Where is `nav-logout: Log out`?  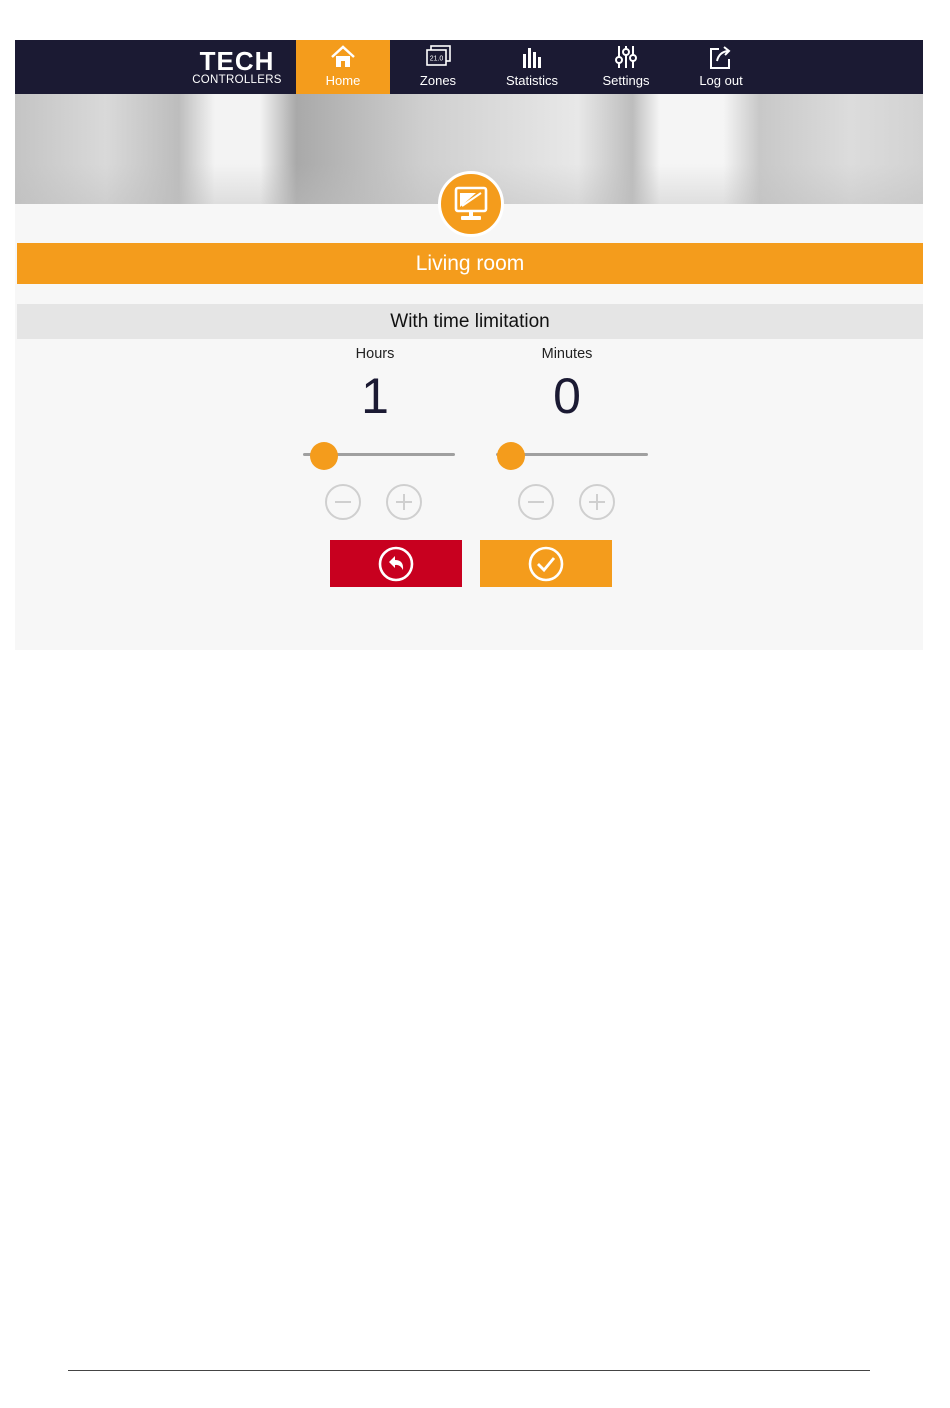 nav-logout: Log out is located at coordinates (721, 67).